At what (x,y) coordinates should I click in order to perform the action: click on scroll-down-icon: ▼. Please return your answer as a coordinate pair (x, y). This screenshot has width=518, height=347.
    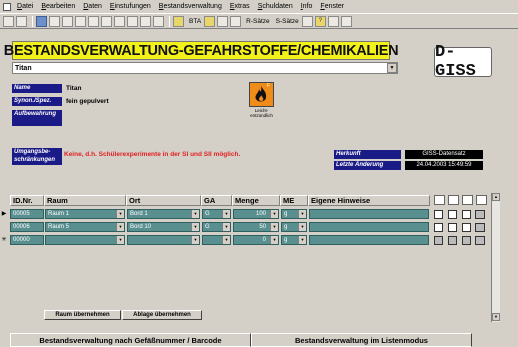
    Looking at the image, I should click on (496, 317).